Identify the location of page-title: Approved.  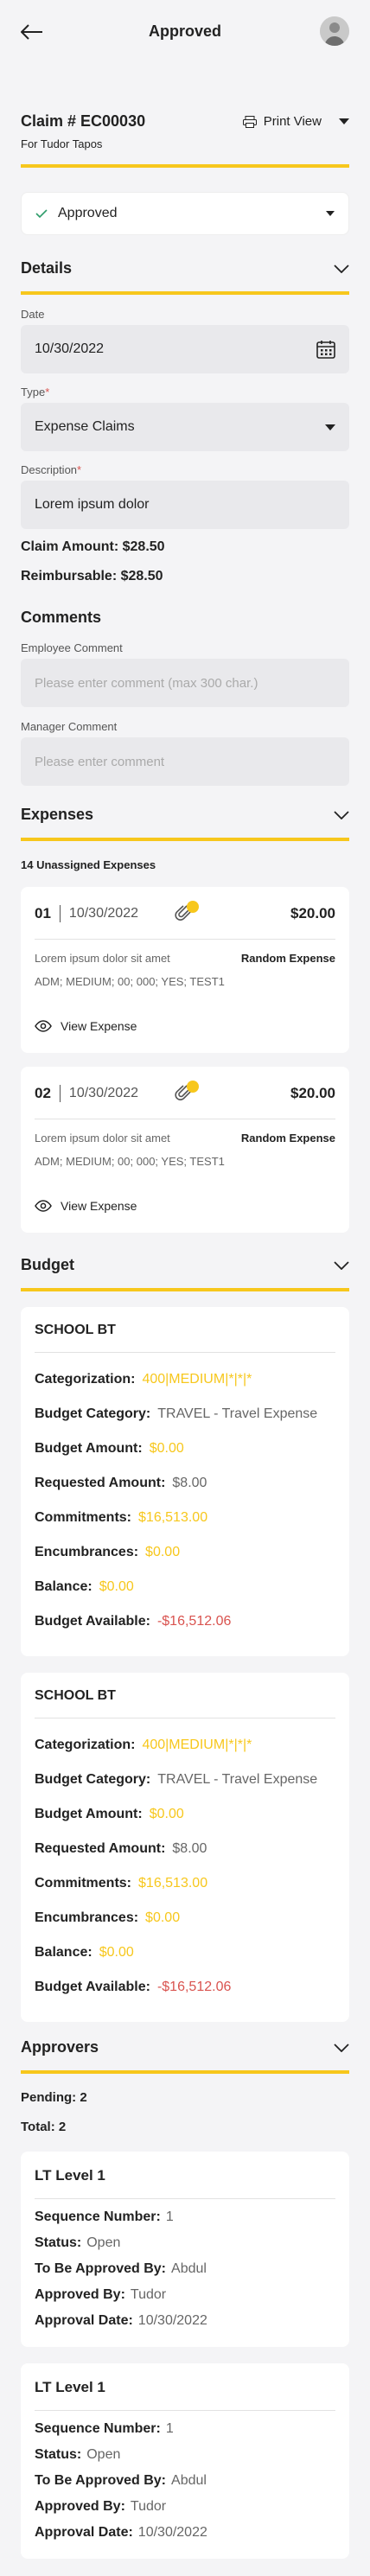
(184, 31).